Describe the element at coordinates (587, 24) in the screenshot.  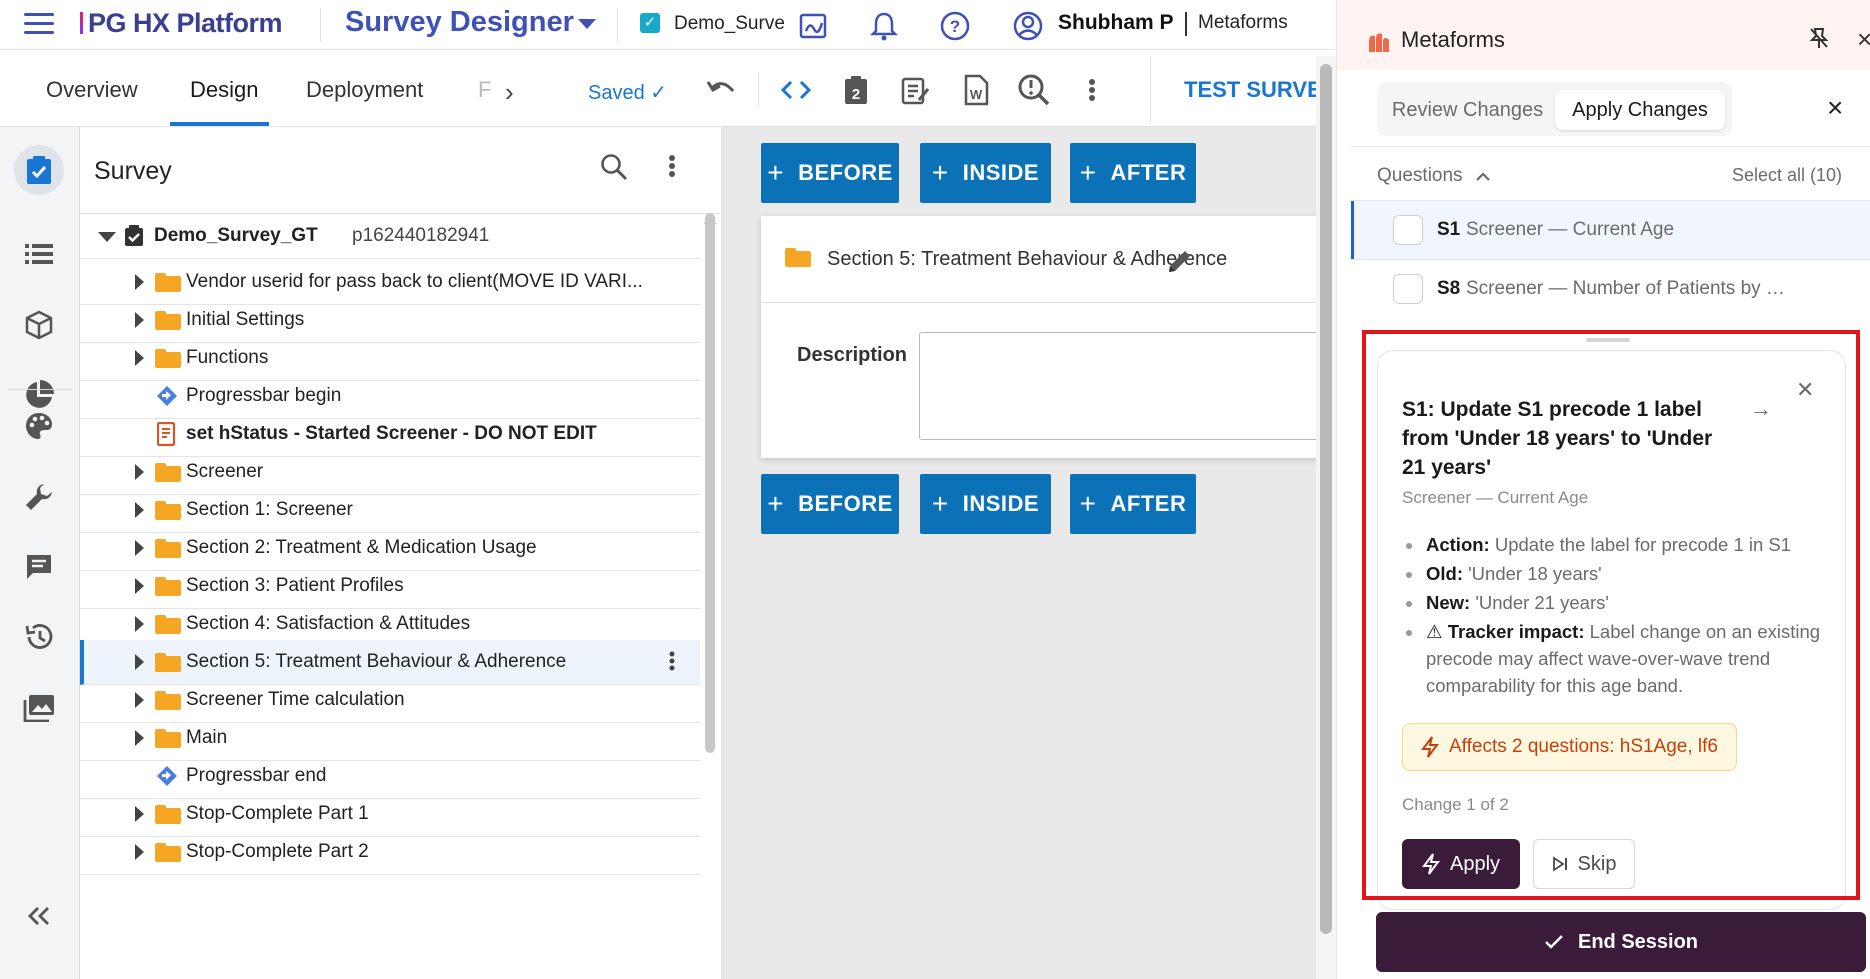
I see `chevron-down-icon` at that location.